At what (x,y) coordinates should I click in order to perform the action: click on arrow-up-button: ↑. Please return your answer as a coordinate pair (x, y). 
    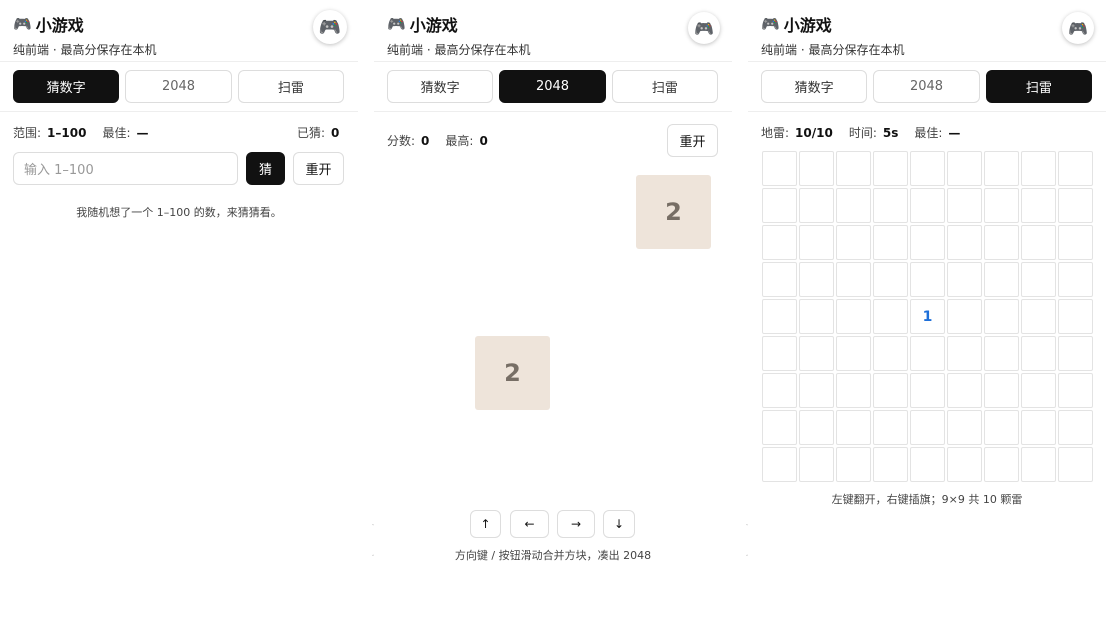
    Looking at the image, I should click on (485, 524).